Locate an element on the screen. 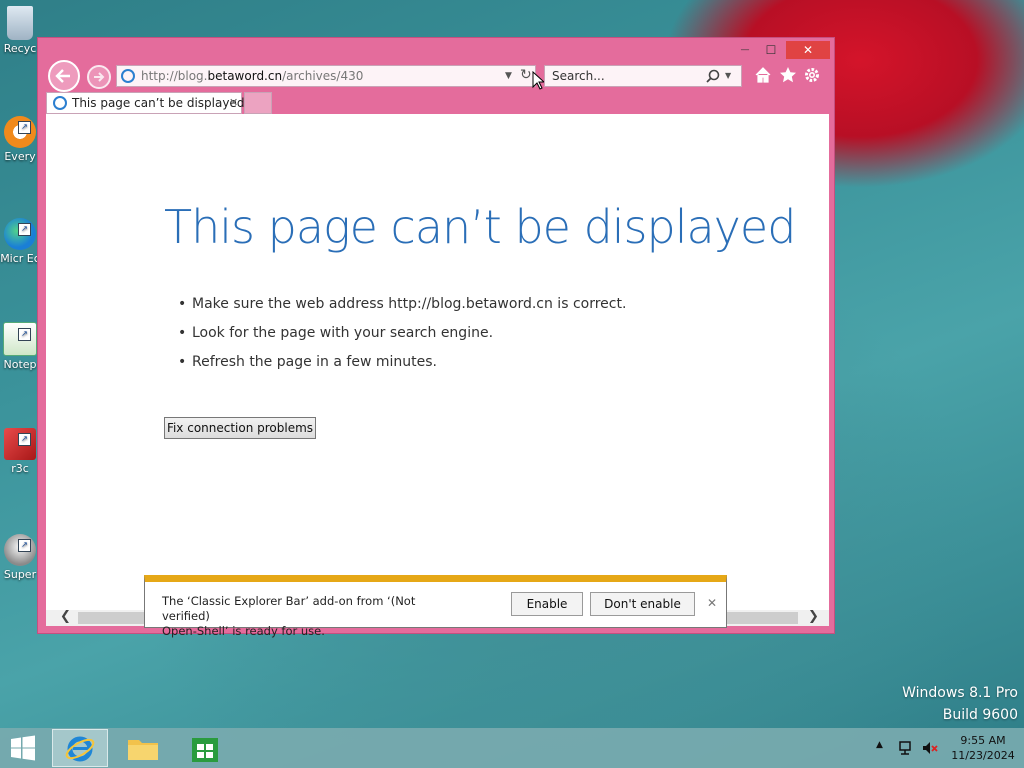 This screenshot has width=1024, height=768. clock-time: 9:55 AM is located at coordinates (983, 740).